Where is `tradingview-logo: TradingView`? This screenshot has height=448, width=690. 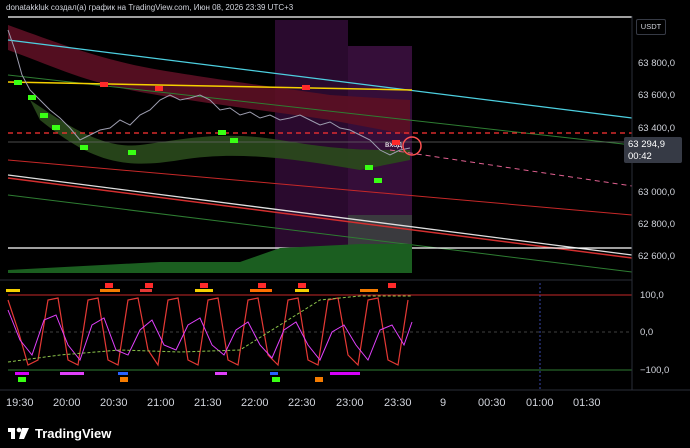
tradingview-logo: TradingView is located at coordinates (59, 433).